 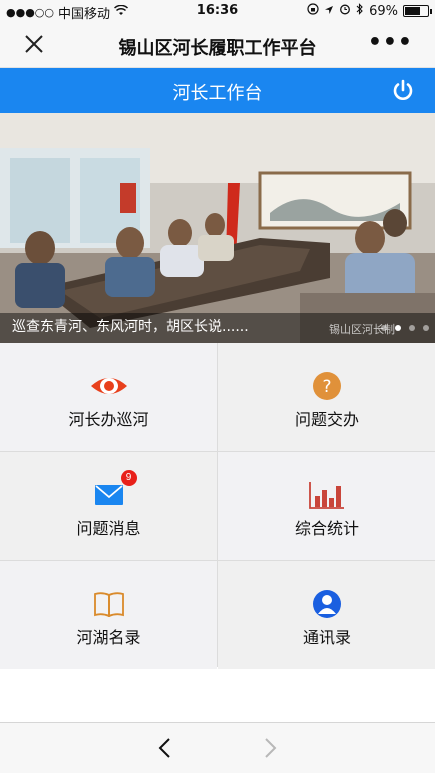 I want to click on battery-percent: 69%, so click(x=383, y=11).